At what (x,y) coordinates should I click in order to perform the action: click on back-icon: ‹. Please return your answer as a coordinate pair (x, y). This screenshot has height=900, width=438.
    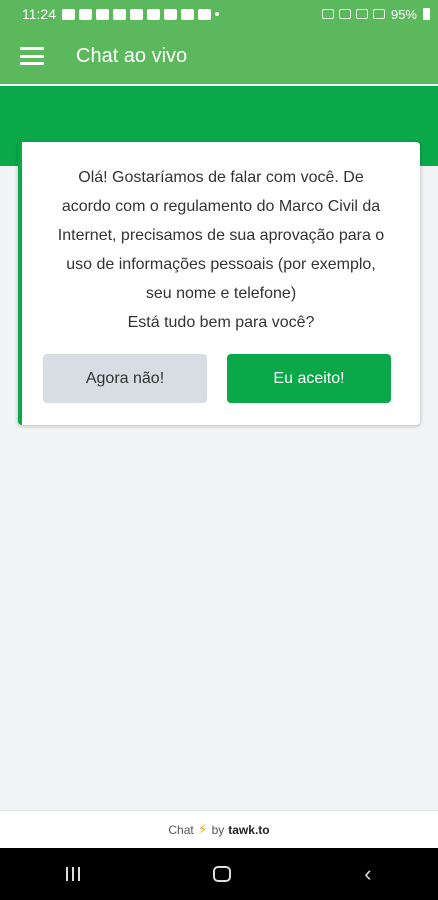
    Looking at the image, I should click on (367, 874).